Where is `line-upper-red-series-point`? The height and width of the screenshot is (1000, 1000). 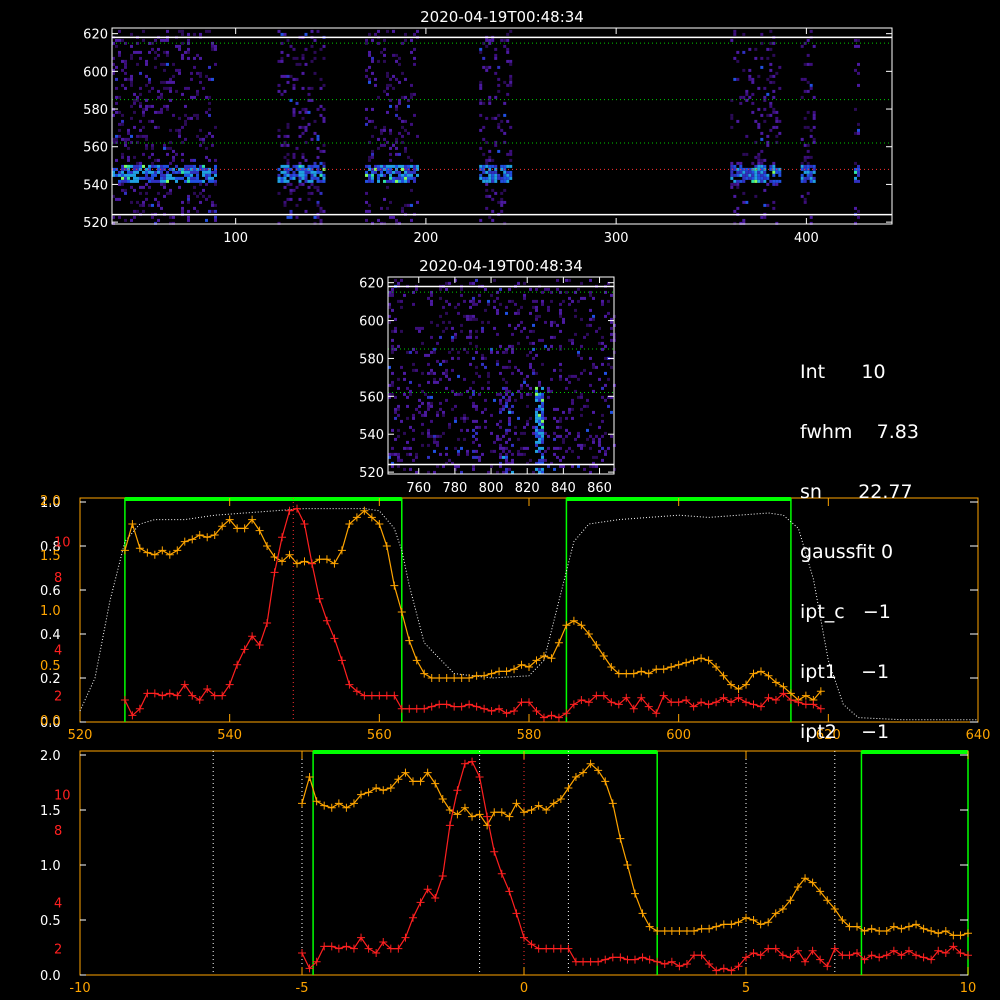 line-upper-red-series-point is located at coordinates (446, 704).